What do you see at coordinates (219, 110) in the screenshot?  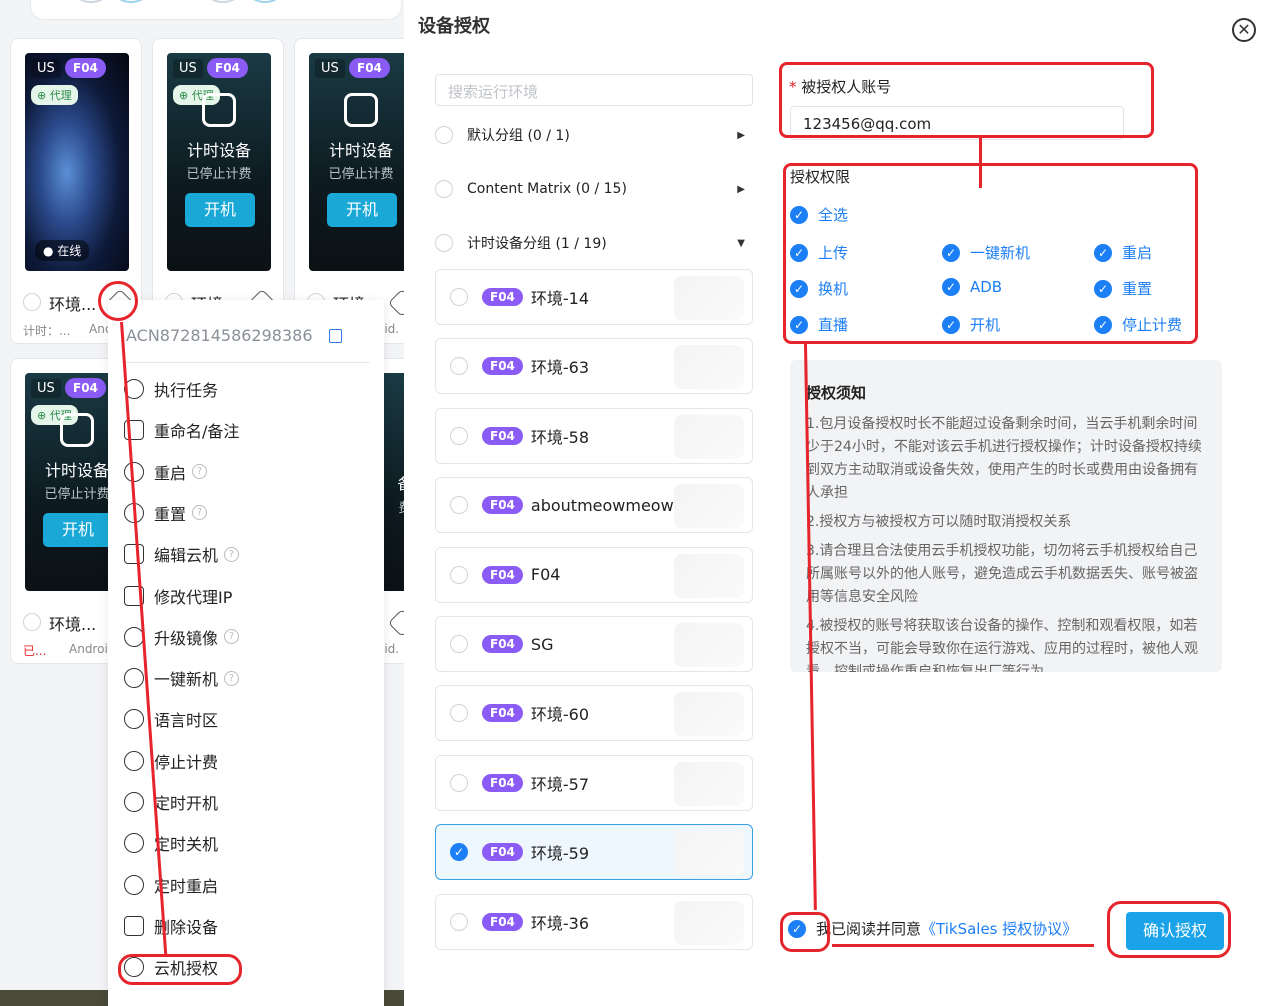 I see `timer-device-icon` at bounding box center [219, 110].